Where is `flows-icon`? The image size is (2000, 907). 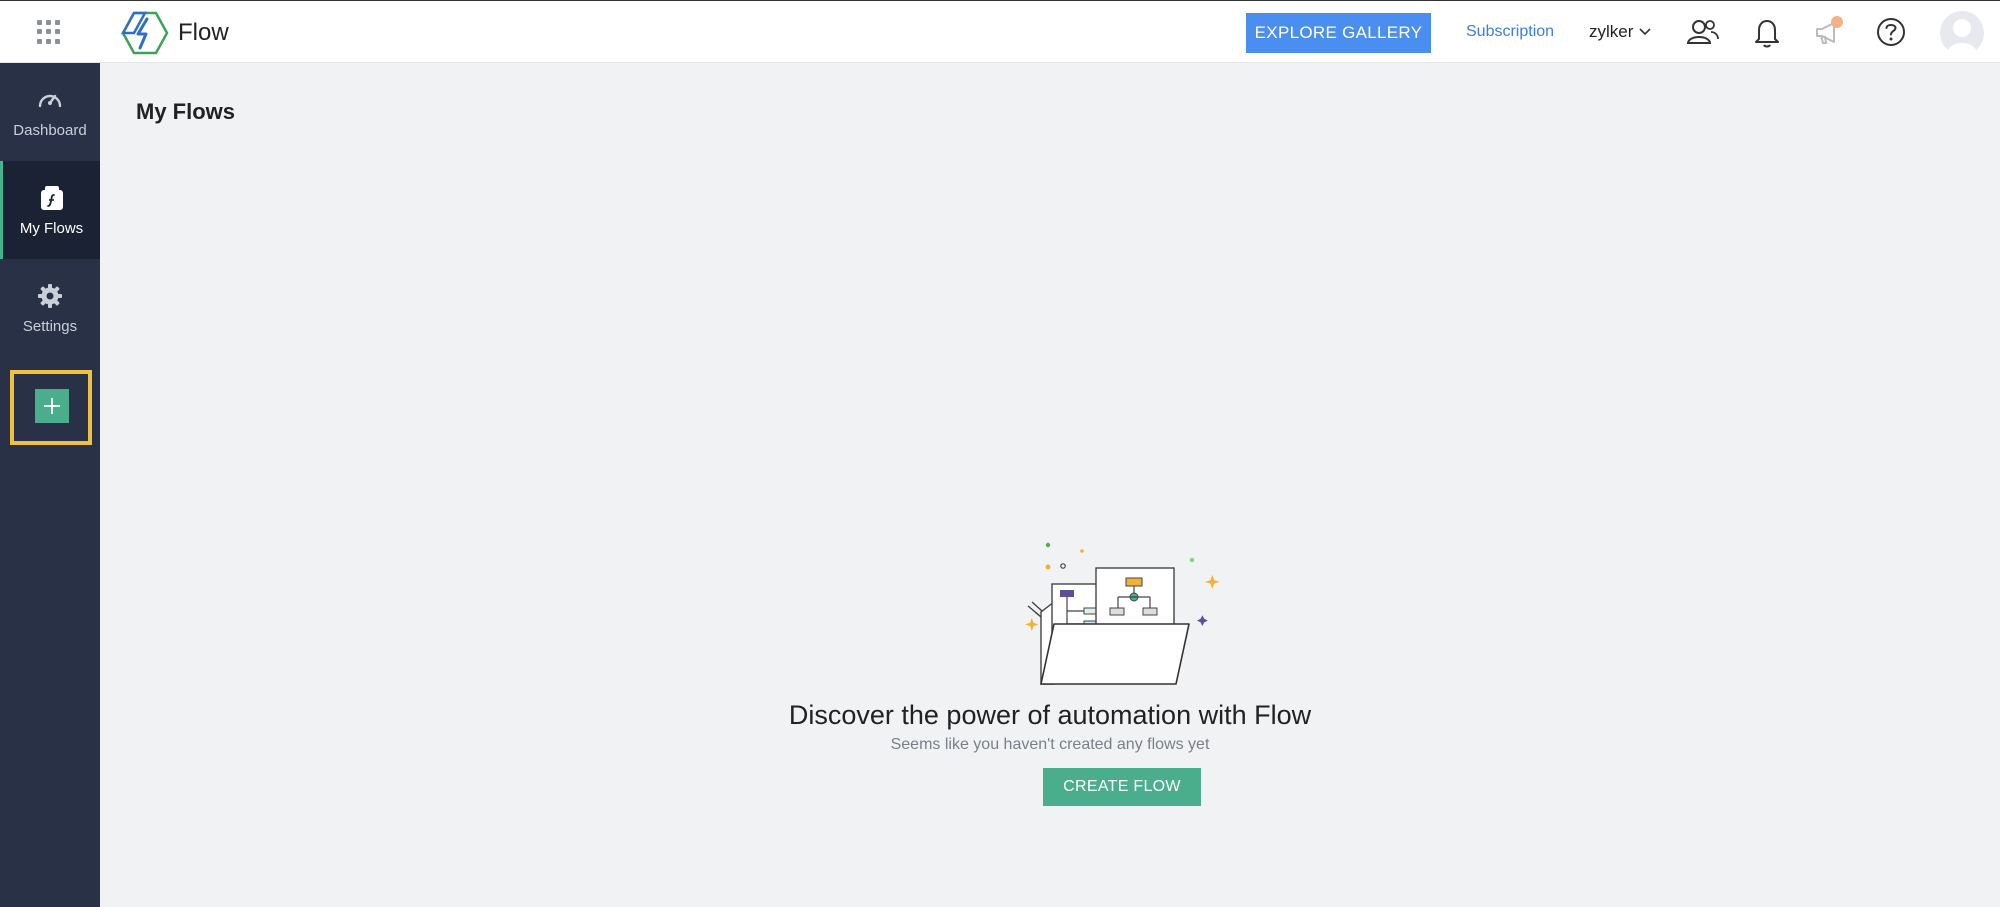
flows-icon is located at coordinates (51, 197).